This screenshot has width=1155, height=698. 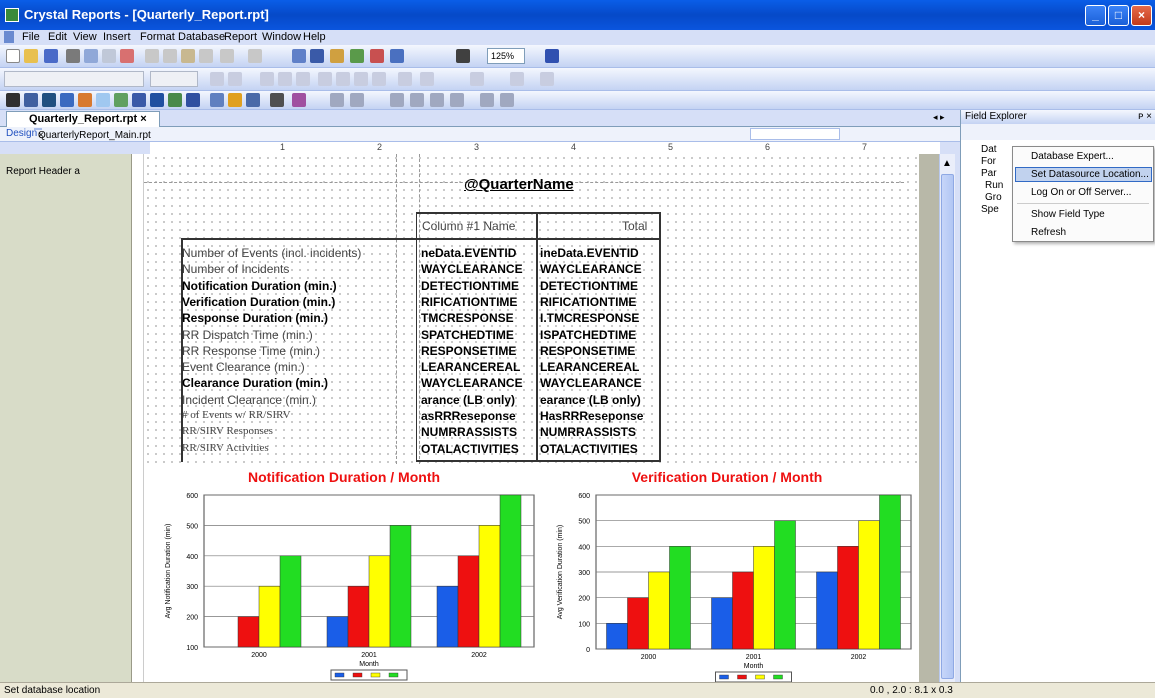 I want to click on picture-icon, so click(x=157, y=100).